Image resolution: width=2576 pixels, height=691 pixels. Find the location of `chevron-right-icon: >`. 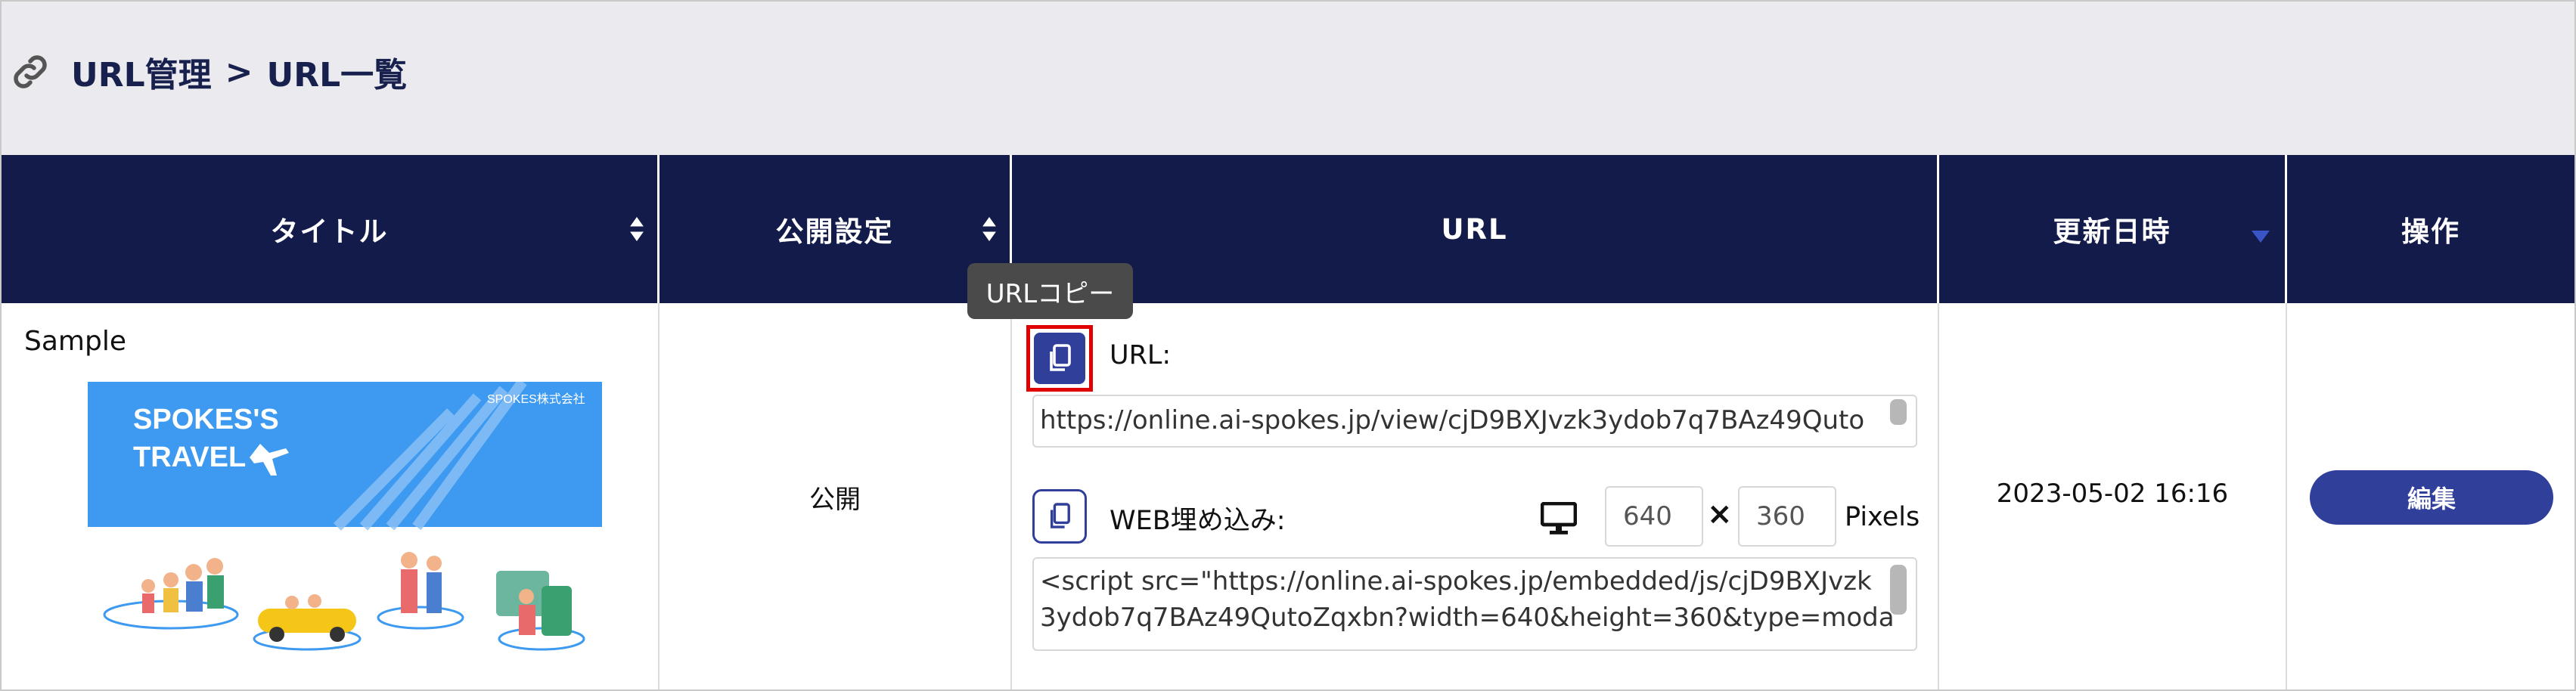

chevron-right-icon: > is located at coordinates (239, 71).